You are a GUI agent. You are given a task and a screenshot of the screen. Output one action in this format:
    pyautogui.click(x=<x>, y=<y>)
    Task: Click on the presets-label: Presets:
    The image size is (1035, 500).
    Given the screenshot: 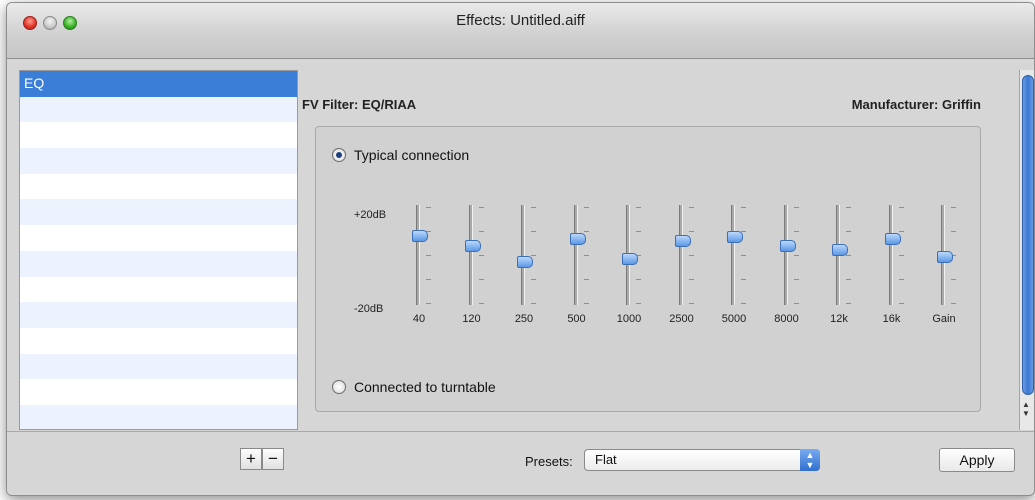 What is the action you would take?
    pyautogui.click(x=549, y=461)
    